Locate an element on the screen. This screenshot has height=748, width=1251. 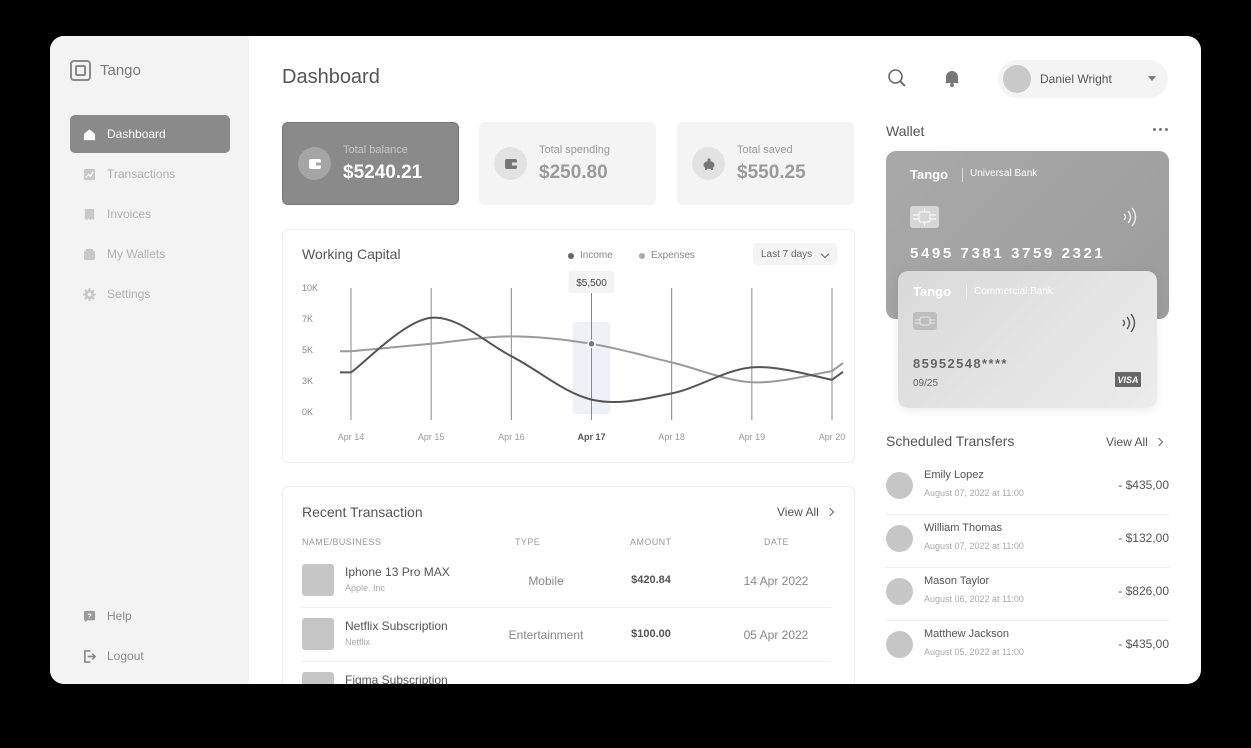
transfer-amount: - $132,00 is located at coordinates (1143, 538).